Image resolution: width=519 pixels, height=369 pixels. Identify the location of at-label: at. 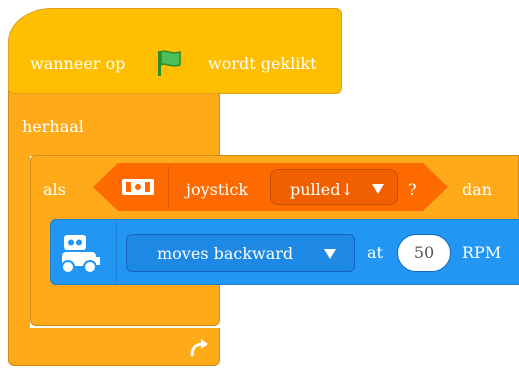
(375, 252).